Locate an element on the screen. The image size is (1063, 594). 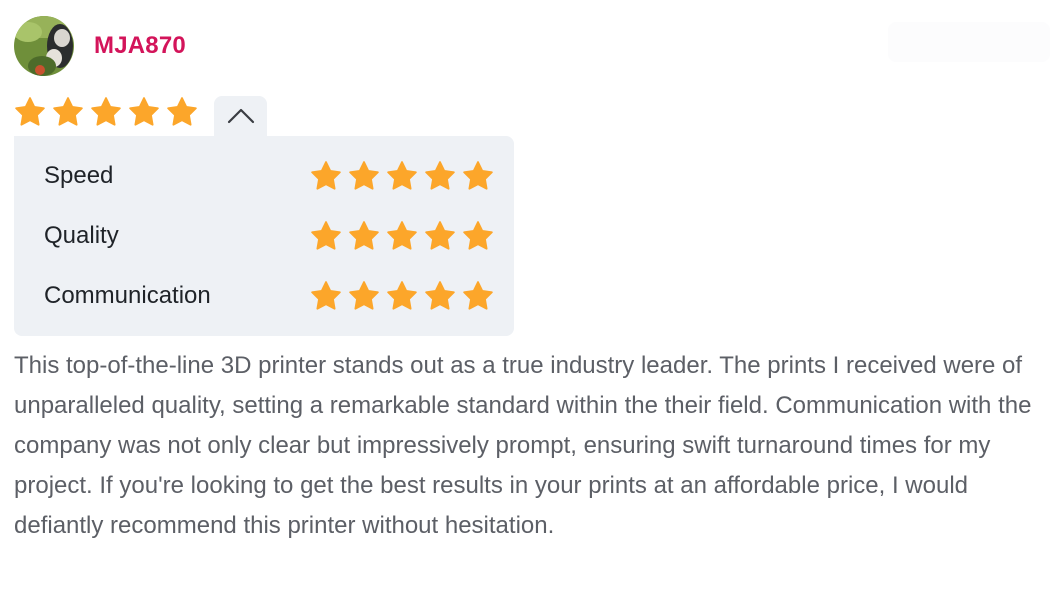
avatar-photo is located at coordinates (44, 46).